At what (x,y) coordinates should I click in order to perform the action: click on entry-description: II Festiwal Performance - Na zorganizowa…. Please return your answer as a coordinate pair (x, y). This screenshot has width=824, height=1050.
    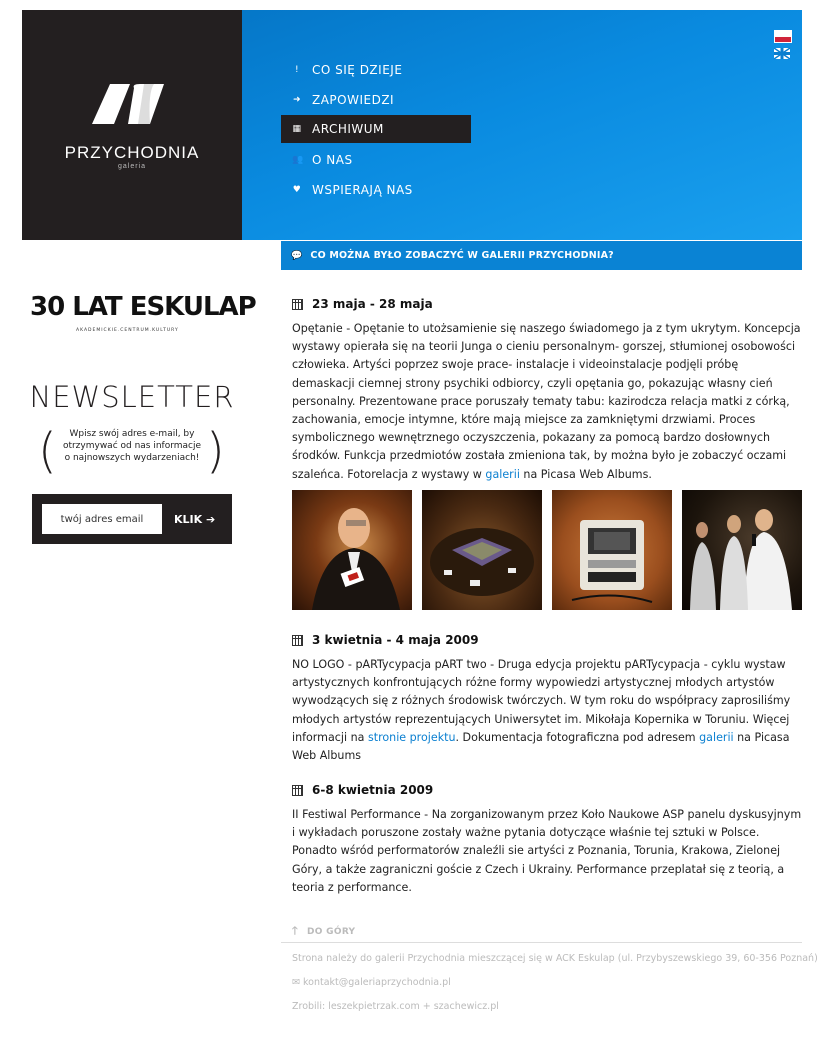
    Looking at the image, I should click on (547, 851).